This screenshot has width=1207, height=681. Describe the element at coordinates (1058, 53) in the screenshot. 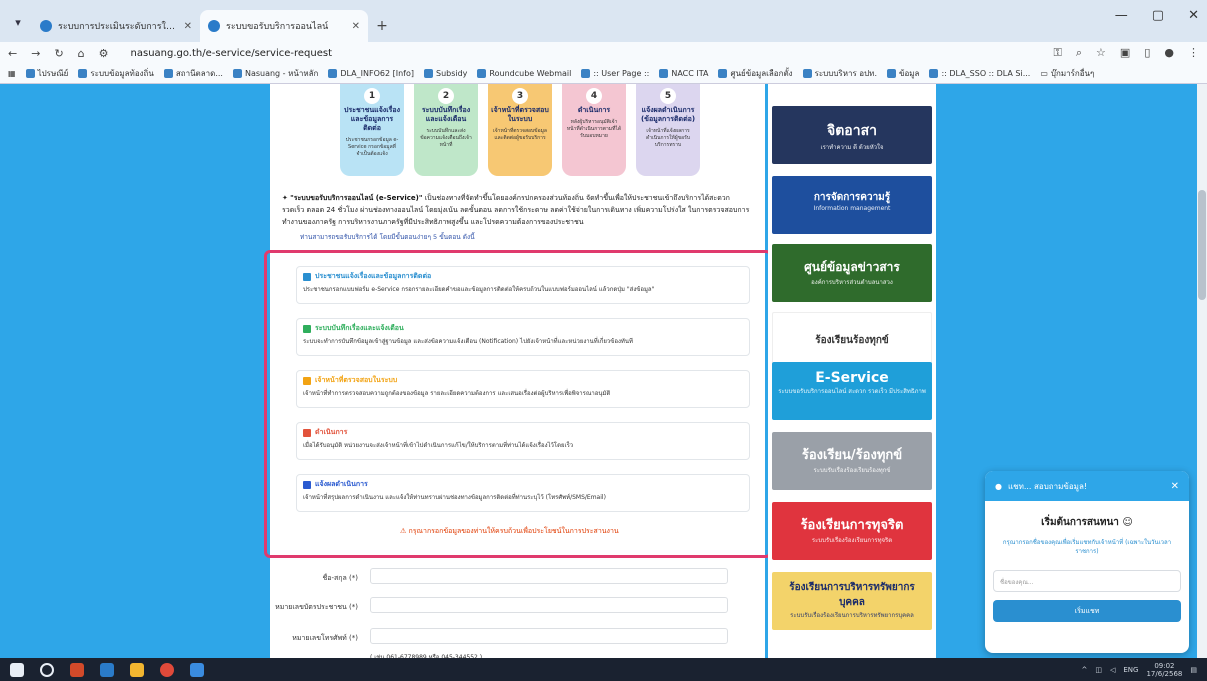

I see `password-icon: ⚿` at that location.